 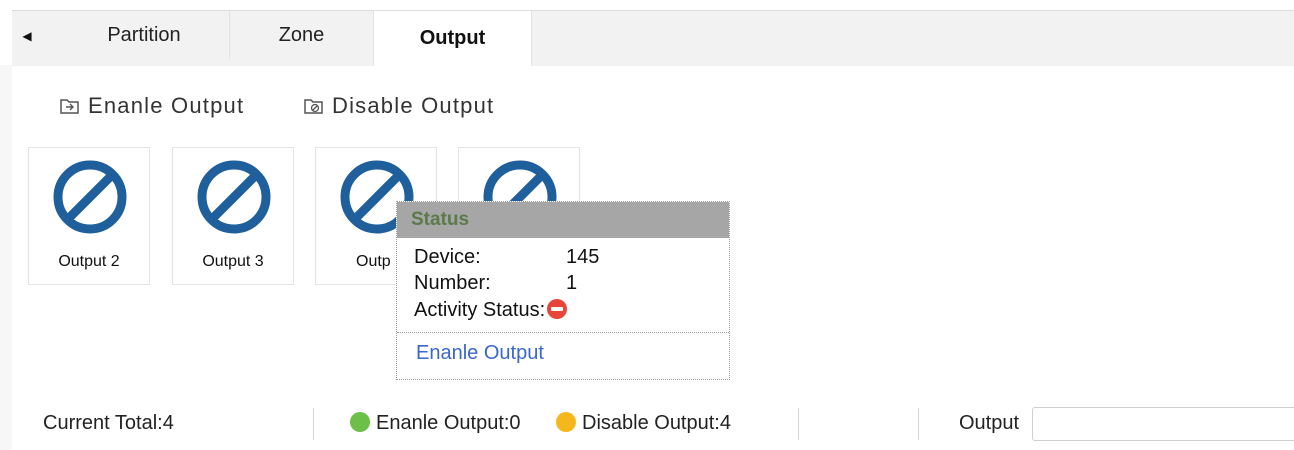 I want to click on activity-status-row: Activity Status:, so click(x=491, y=310).